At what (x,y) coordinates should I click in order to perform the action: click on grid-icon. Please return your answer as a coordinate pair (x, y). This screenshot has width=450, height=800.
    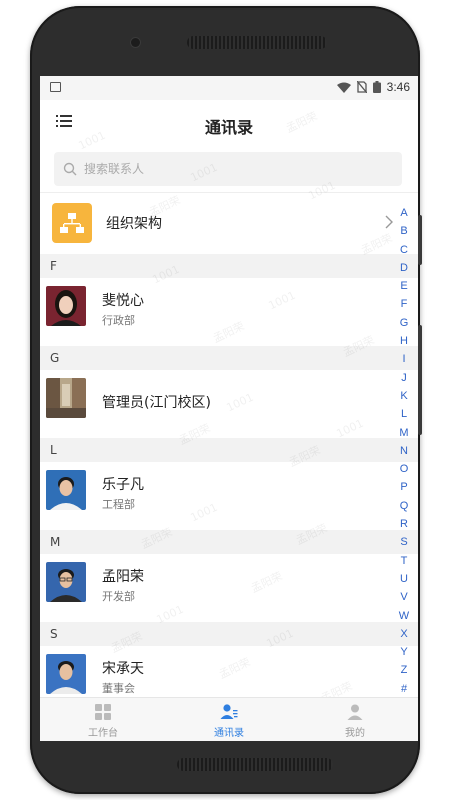
    Looking at the image, I should click on (103, 712).